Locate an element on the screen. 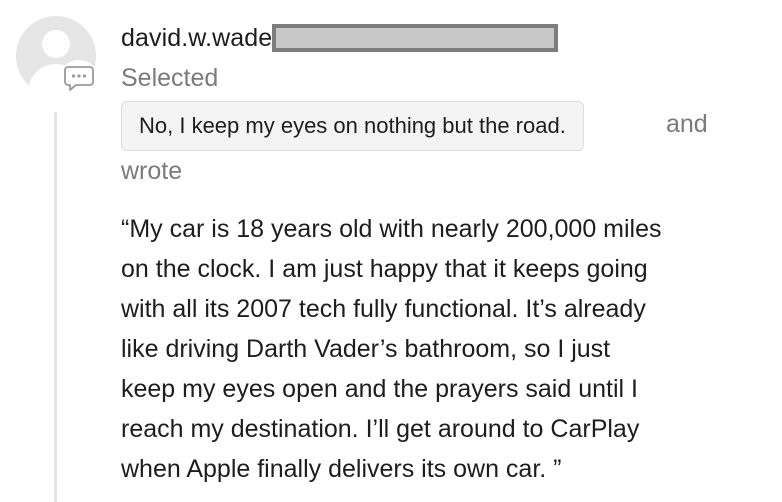 Image resolution: width=782 pixels, height=502 pixels. selected-label: Selected is located at coordinates (170, 78).